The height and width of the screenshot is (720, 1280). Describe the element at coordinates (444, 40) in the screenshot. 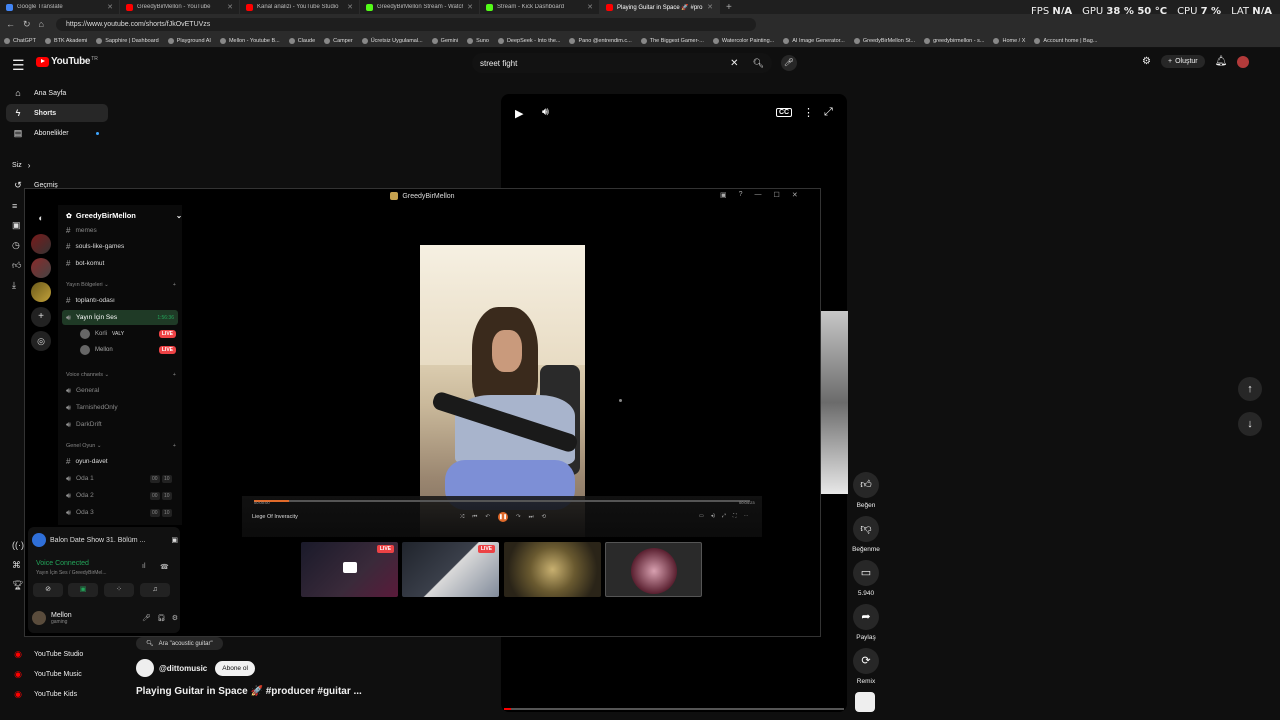

I see `bookmark-item: Gemini` at that location.